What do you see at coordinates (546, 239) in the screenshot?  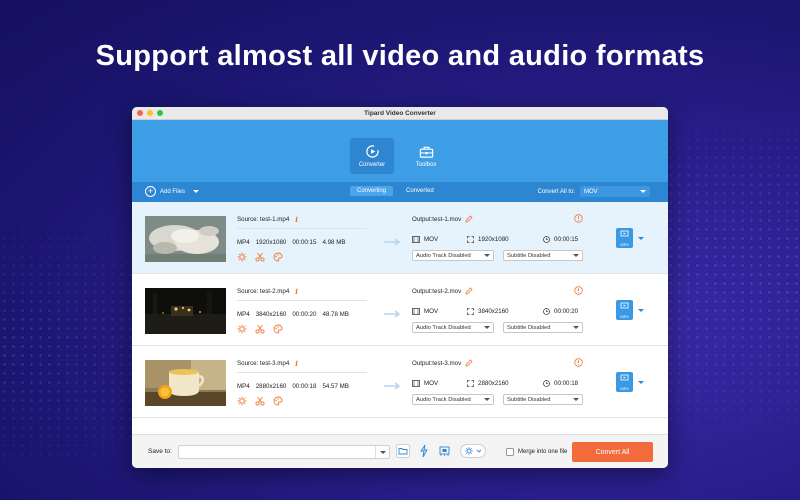 I see `clock-icon` at bounding box center [546, 239].